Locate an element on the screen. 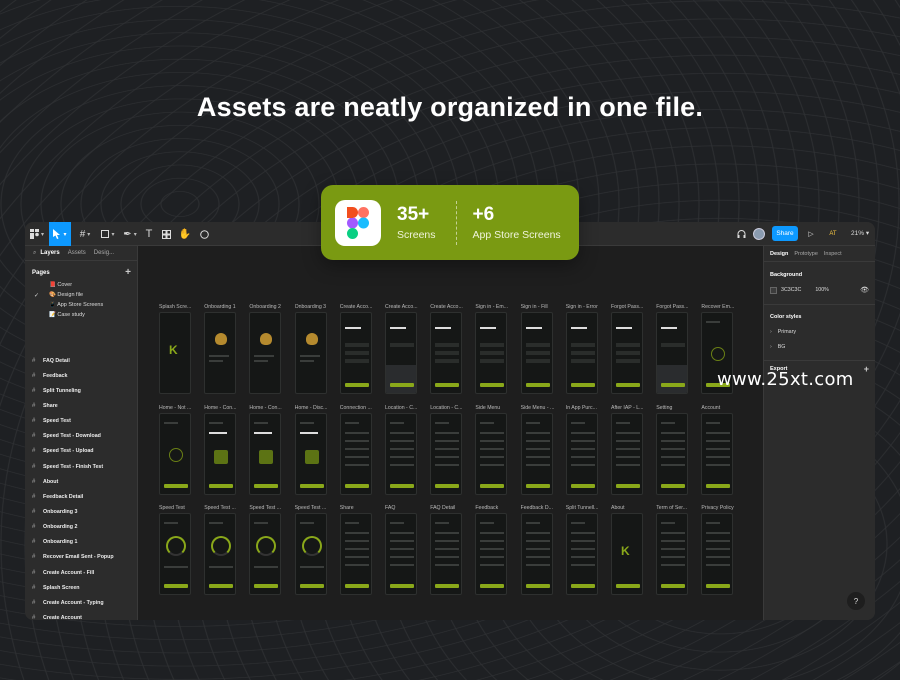 This screenshot has width=900, height=680. layer-item: # FAQ Detail is located at coordinates (81, 360).